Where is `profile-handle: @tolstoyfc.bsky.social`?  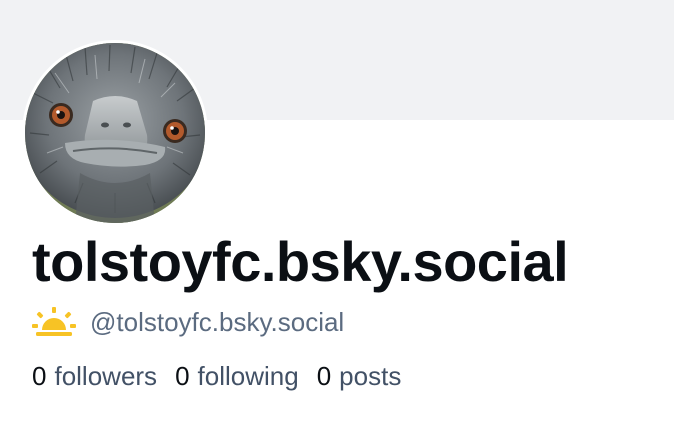
profile-handle: @tolstoyfc.bsky.social is located at coordinates (217, 322).